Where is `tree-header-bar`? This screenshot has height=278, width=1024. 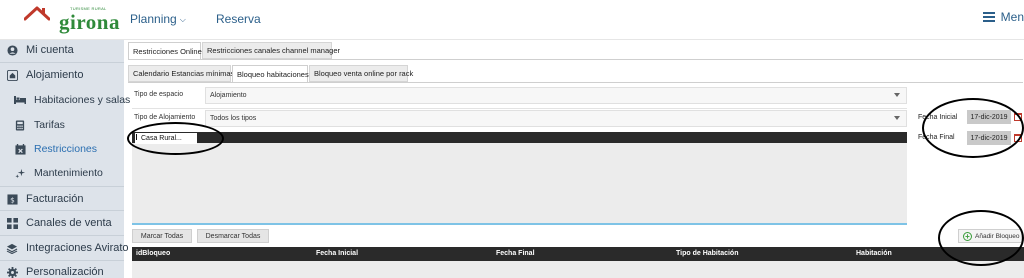
tree-header-bar is located at coordinates (519, 137).